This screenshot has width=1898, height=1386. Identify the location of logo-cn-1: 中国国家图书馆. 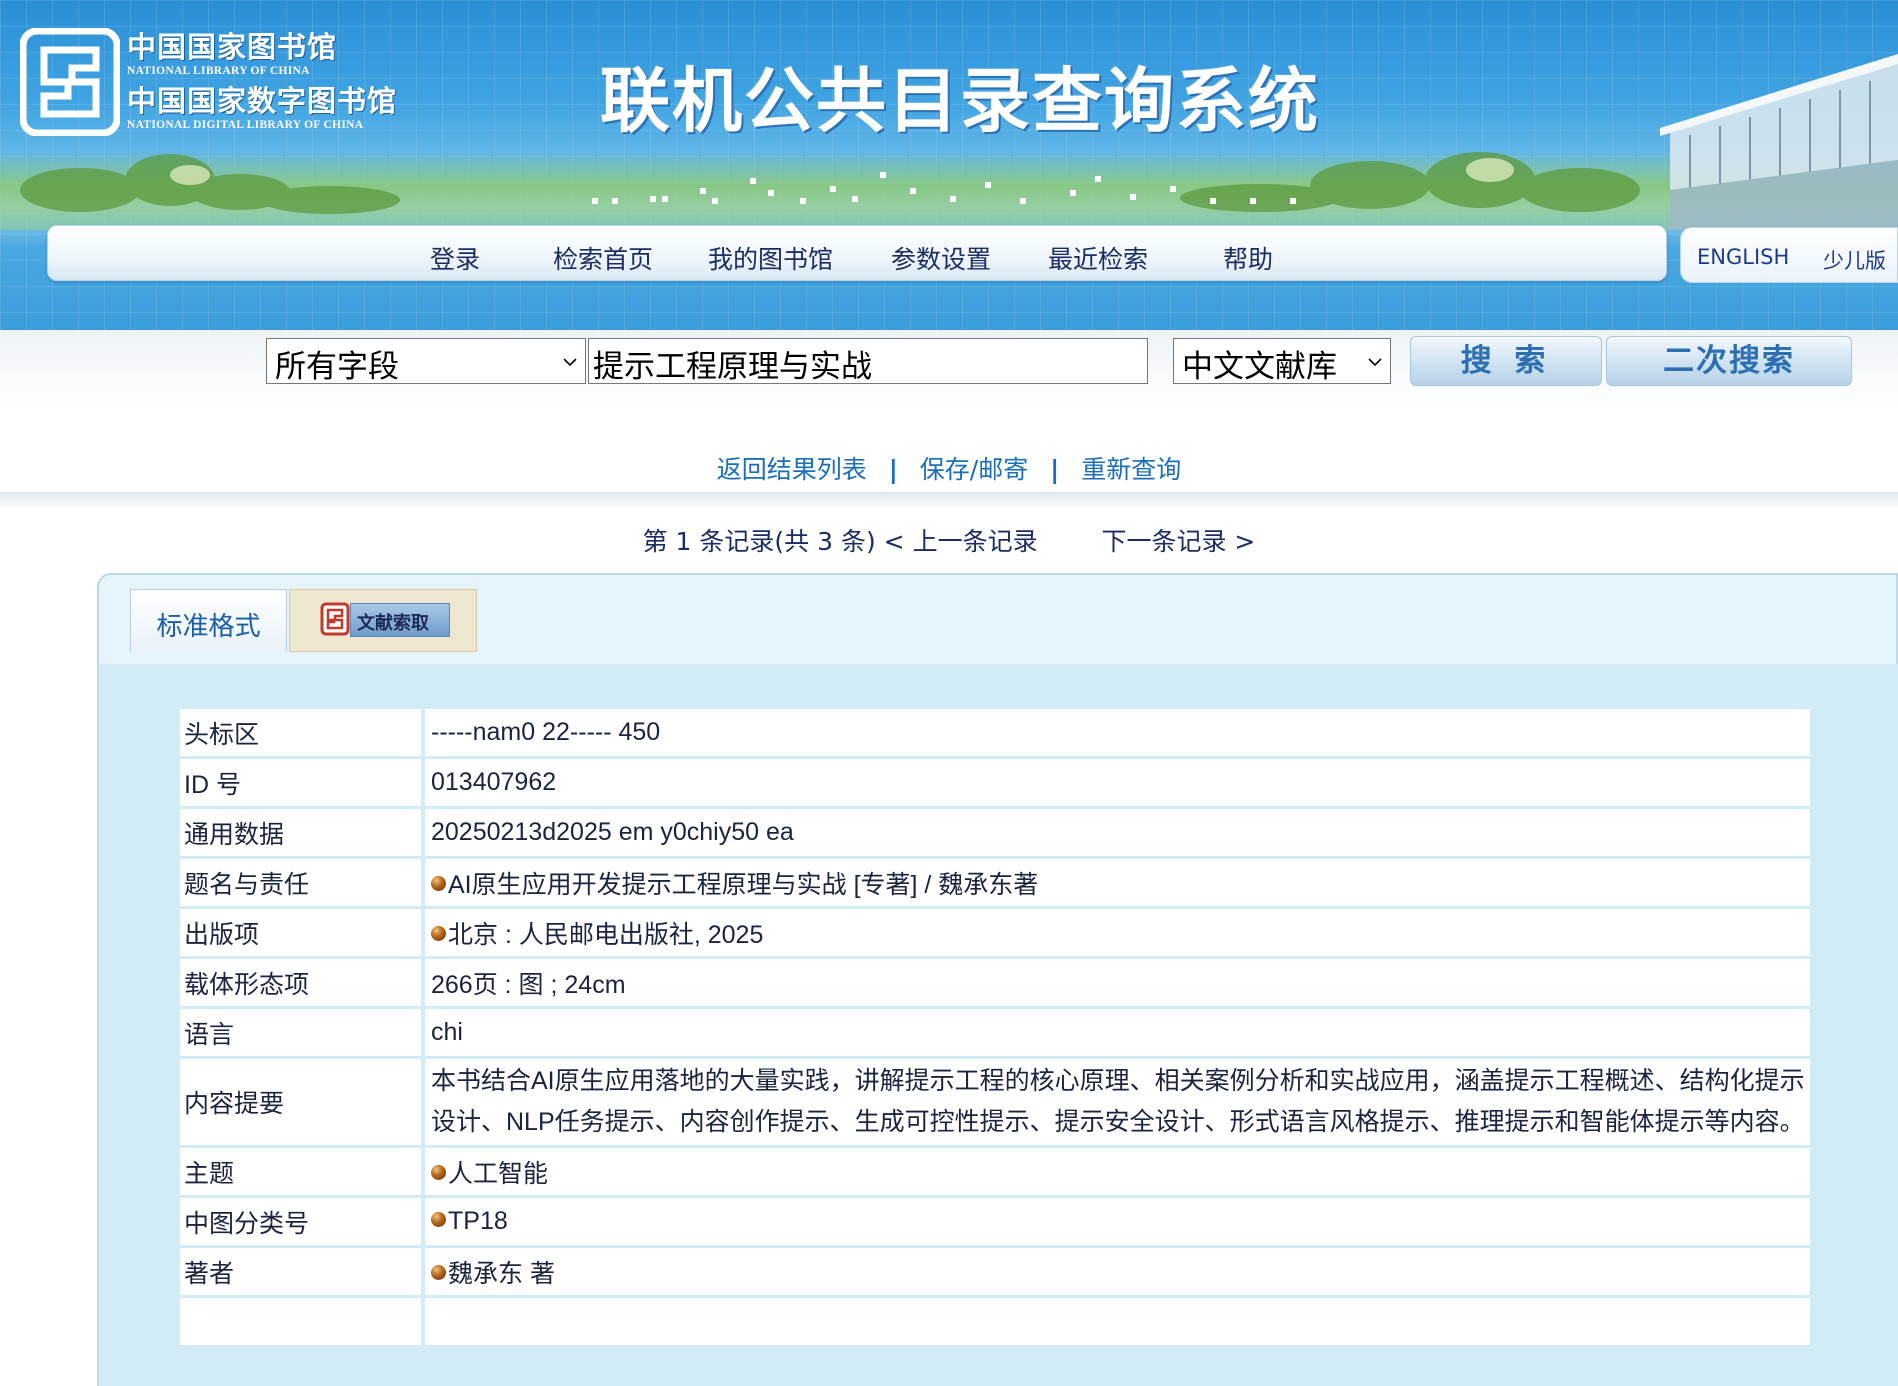
(232, 47).